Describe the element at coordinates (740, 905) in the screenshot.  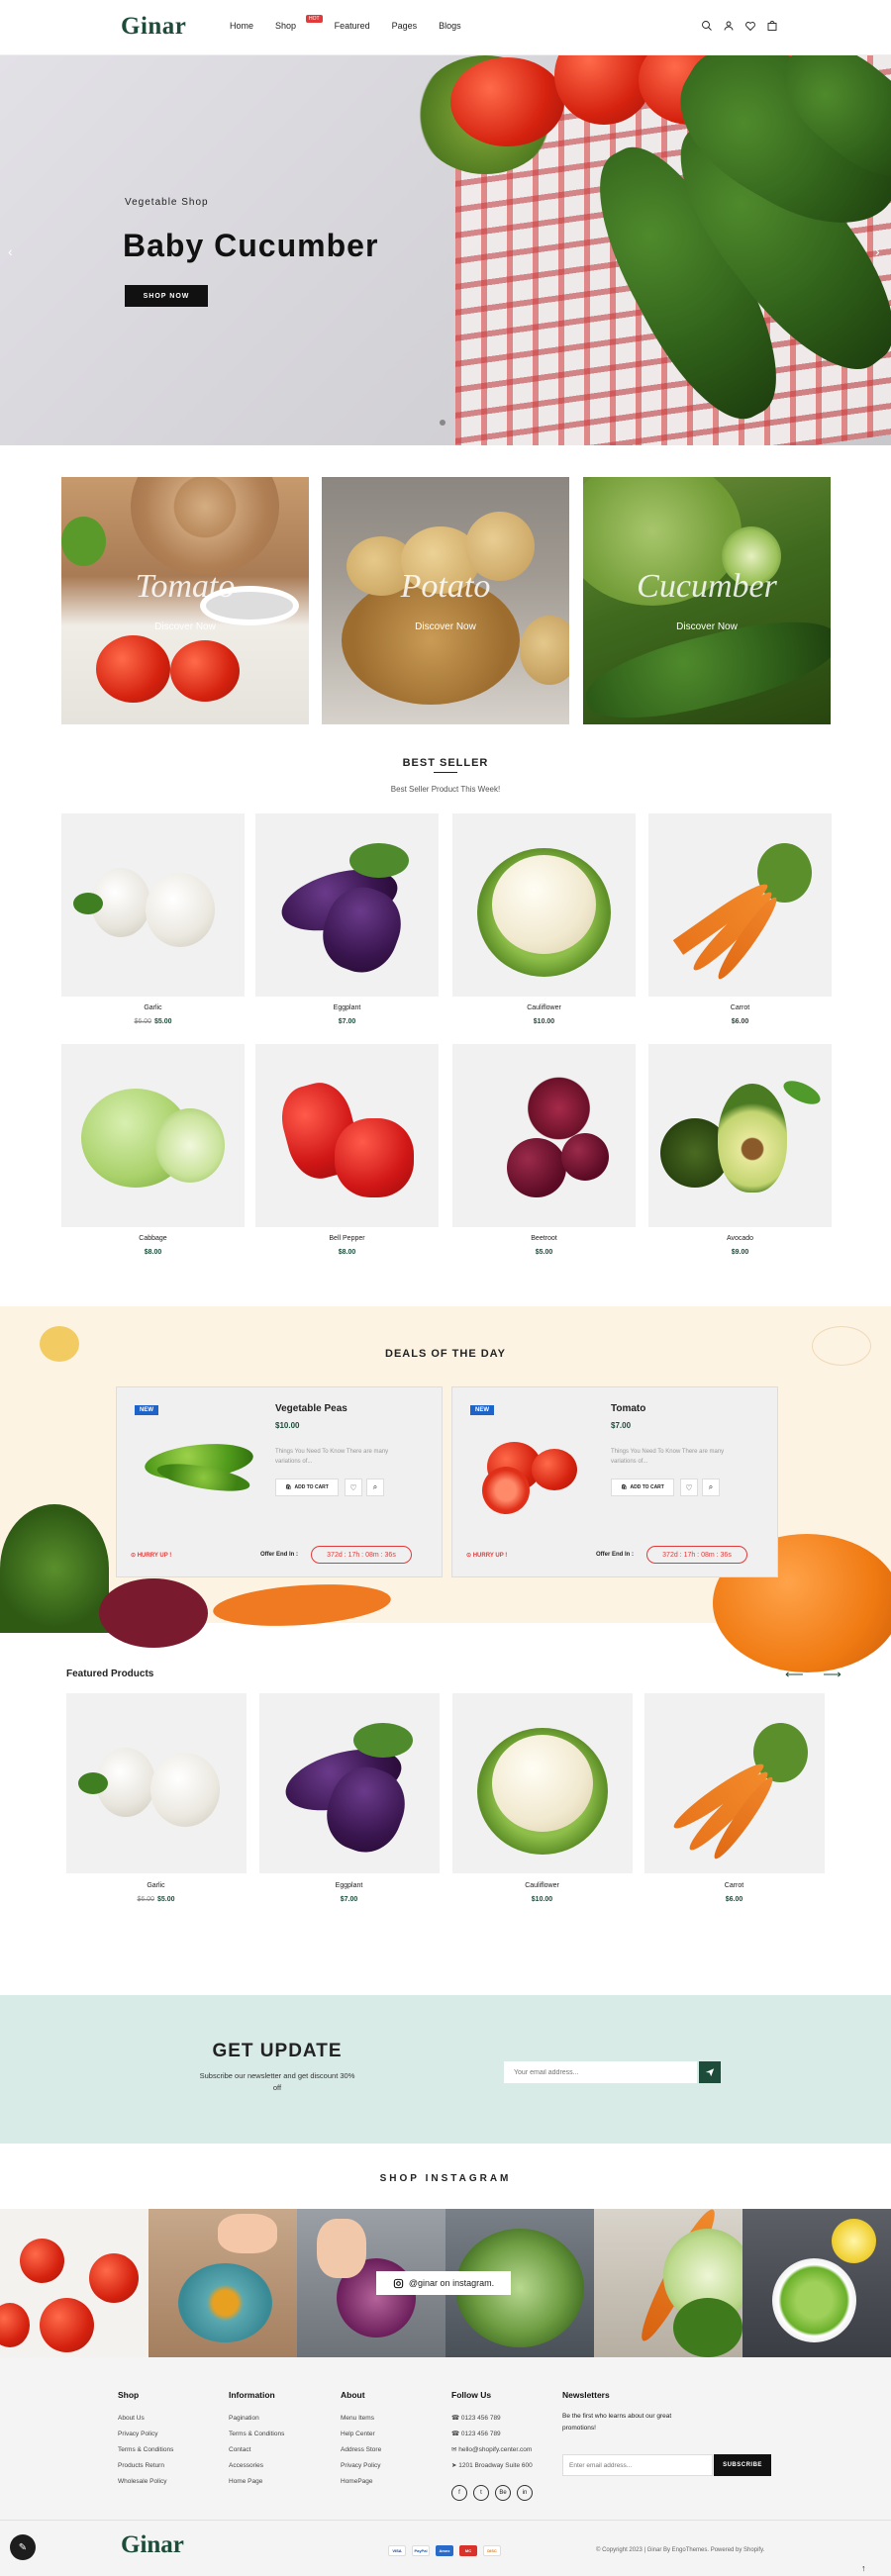
I see `product-card-carrot` at that location.